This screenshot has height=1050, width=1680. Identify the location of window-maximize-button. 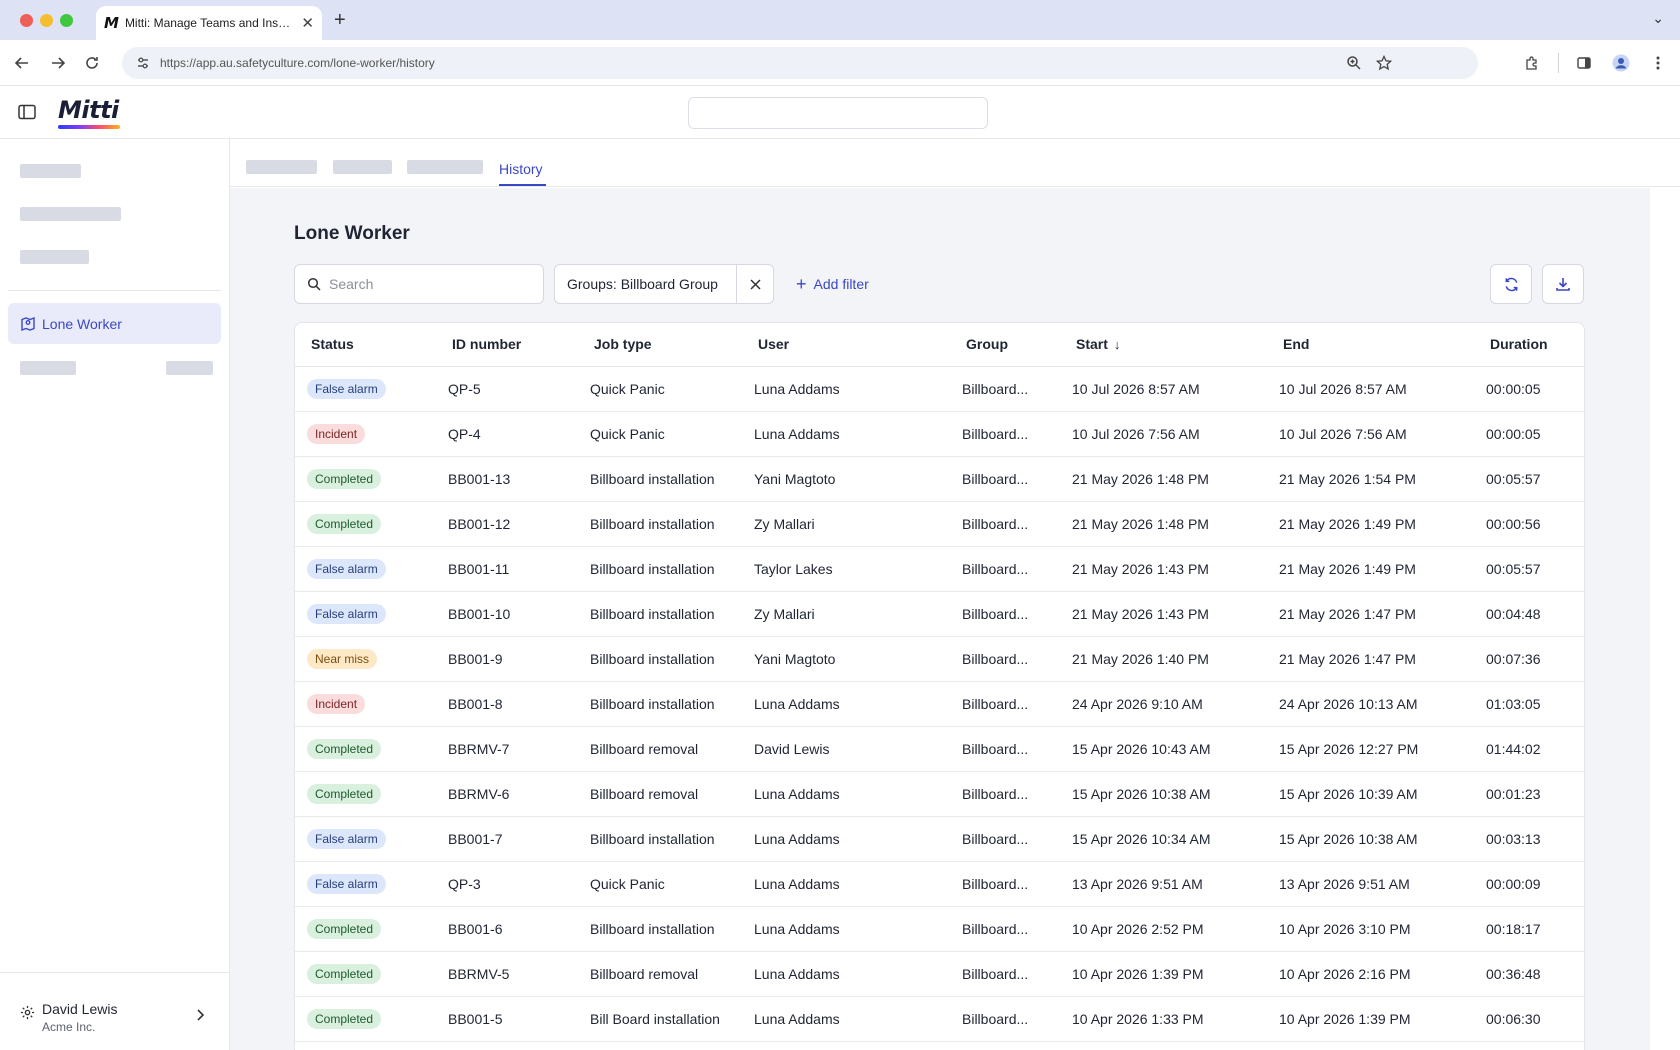
(66, 20).